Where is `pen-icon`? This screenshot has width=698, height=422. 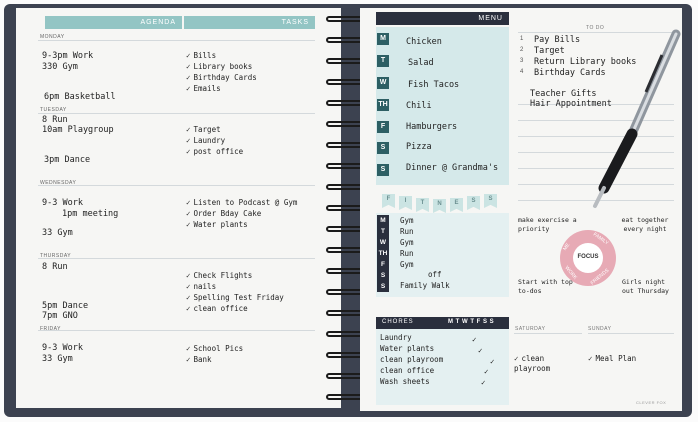
pen-icon is located at coordinates (637, 118).